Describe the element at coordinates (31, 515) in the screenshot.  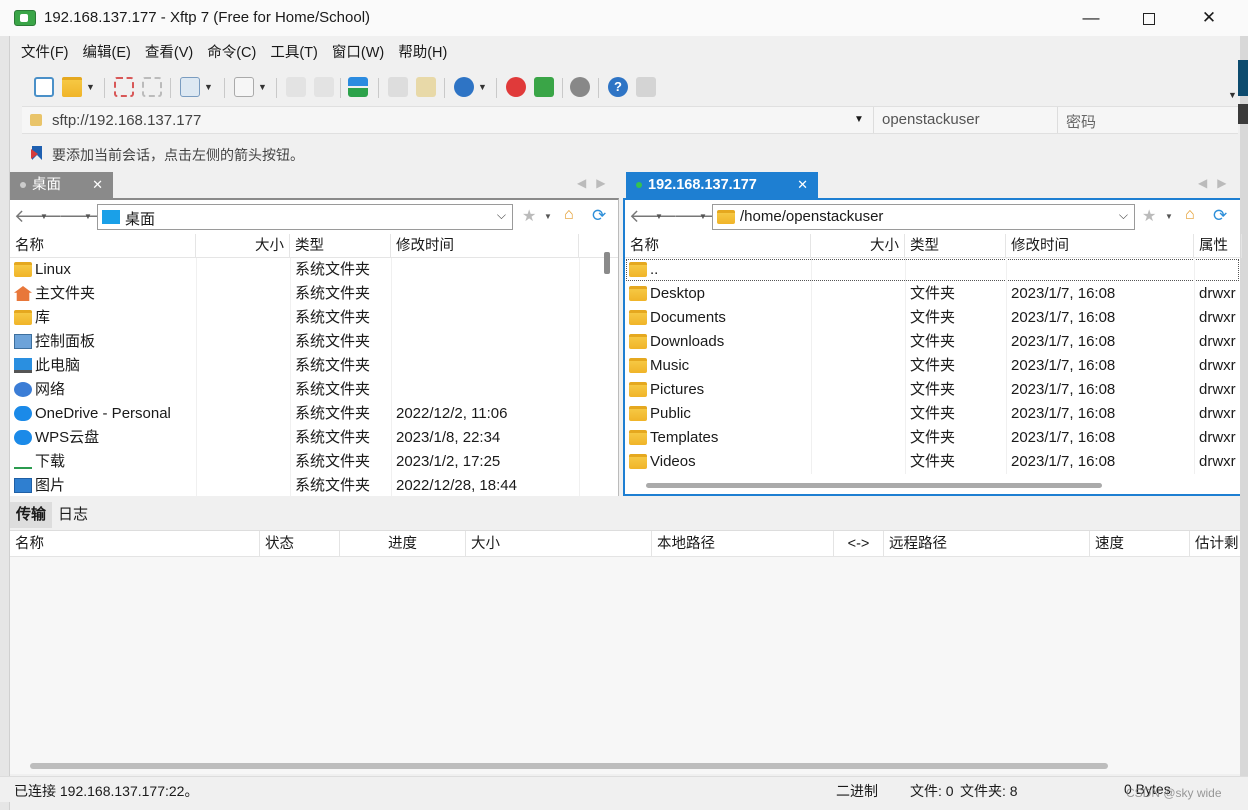
I see `tab-transfers: 传输` at that location.